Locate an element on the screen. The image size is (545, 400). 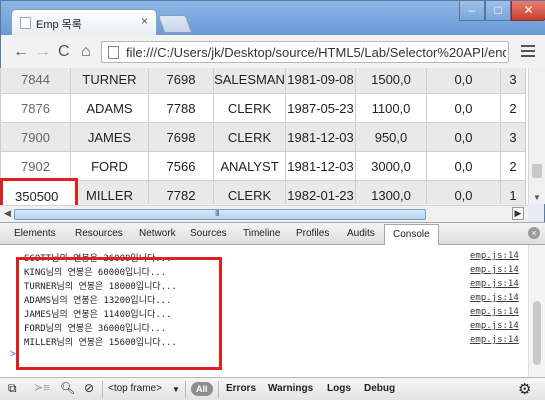
table-row: 7934MILLER7782CLERK1982-01-231300,00,01 is located at coordinates (263, 192).